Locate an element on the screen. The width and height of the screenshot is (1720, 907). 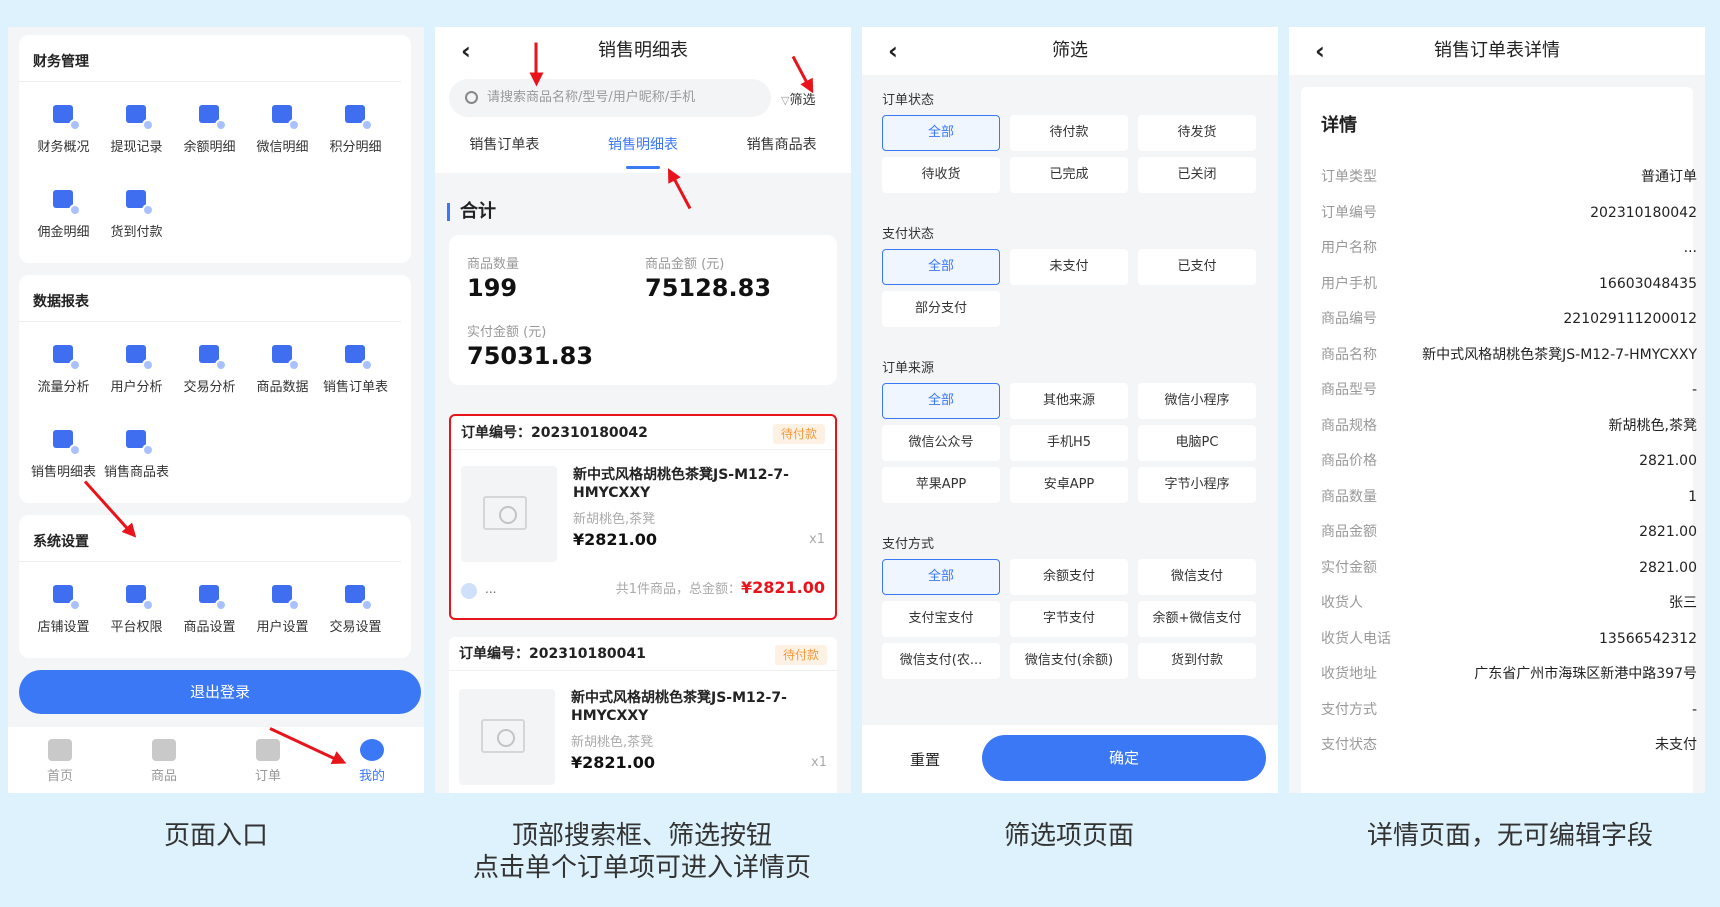
grid-item: 平台权限 is located at coordinates (136, 612).